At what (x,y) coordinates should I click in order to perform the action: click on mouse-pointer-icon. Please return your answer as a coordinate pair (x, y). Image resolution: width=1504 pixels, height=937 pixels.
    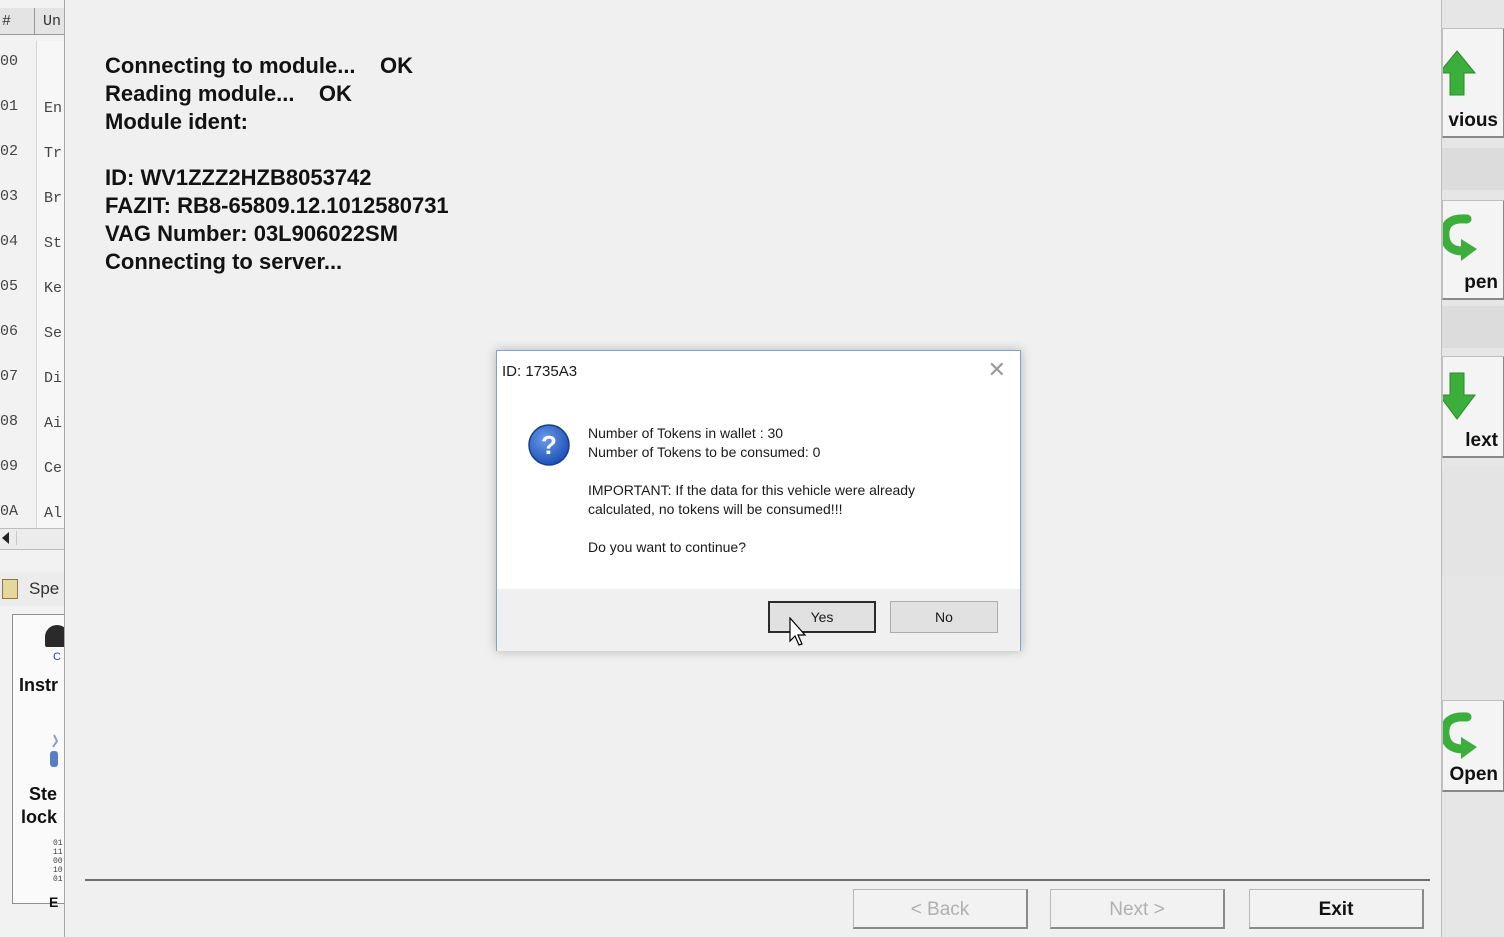
    Looking at the image, I should click on (798, 631).